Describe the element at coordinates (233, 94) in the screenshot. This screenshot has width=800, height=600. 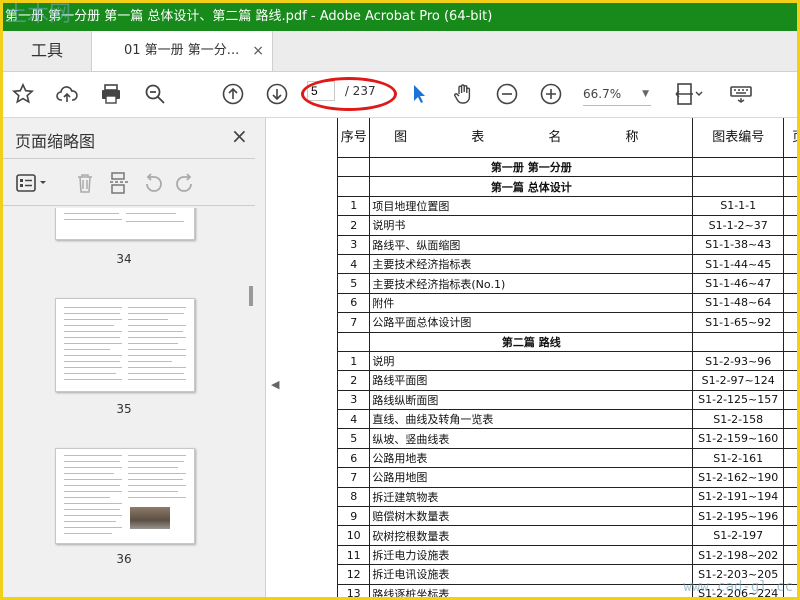
I see `page-up-icon` at that location.